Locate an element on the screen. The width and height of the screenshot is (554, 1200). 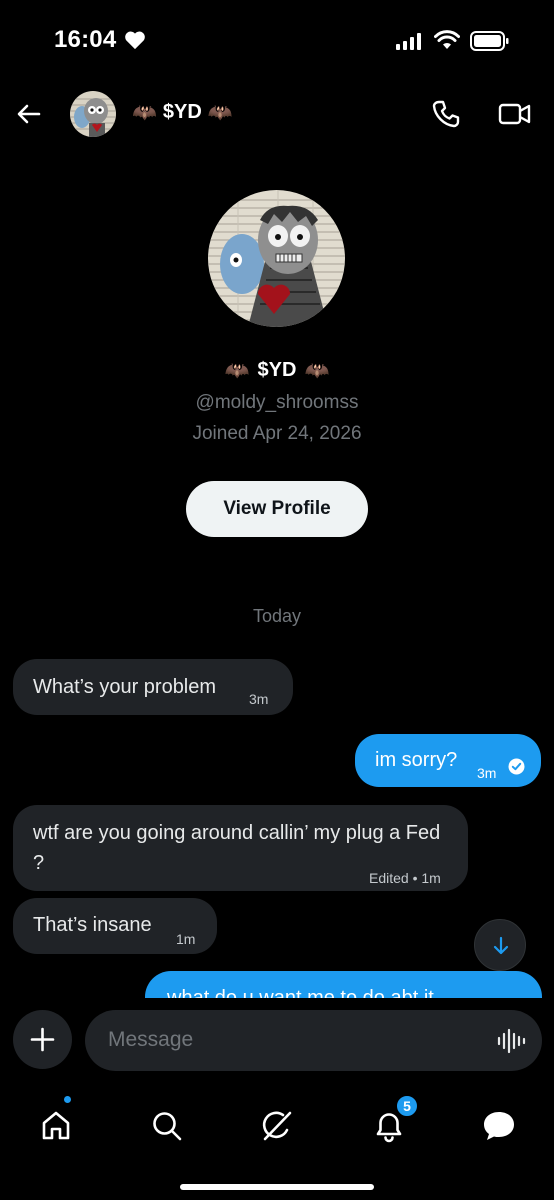
contact-name: 🦇 $YD 🦇 is located at coordinates (182, 112).